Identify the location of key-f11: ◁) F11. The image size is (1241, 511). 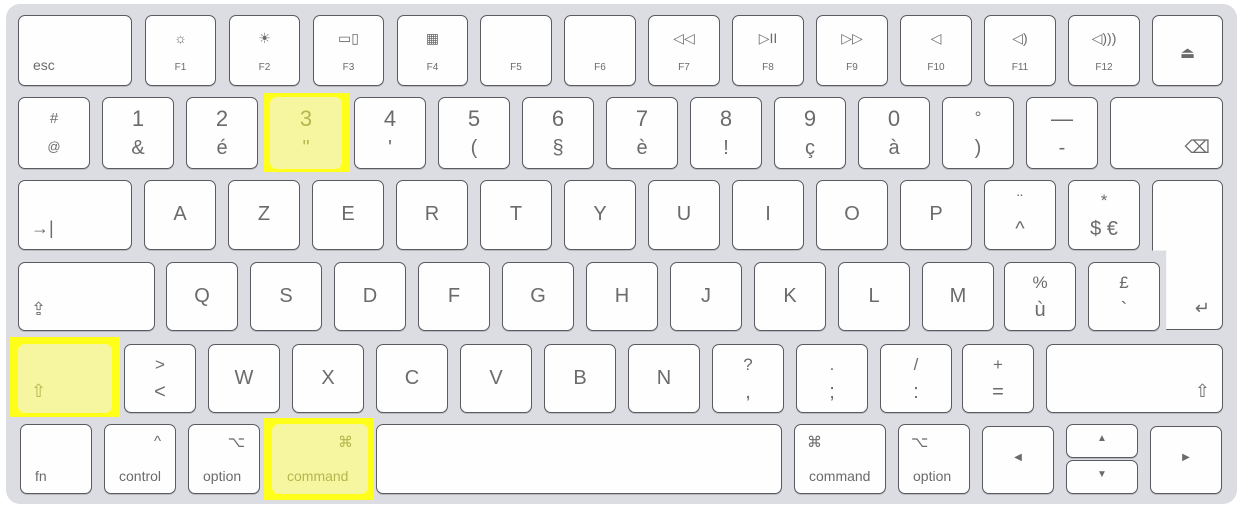
(1020, 50).